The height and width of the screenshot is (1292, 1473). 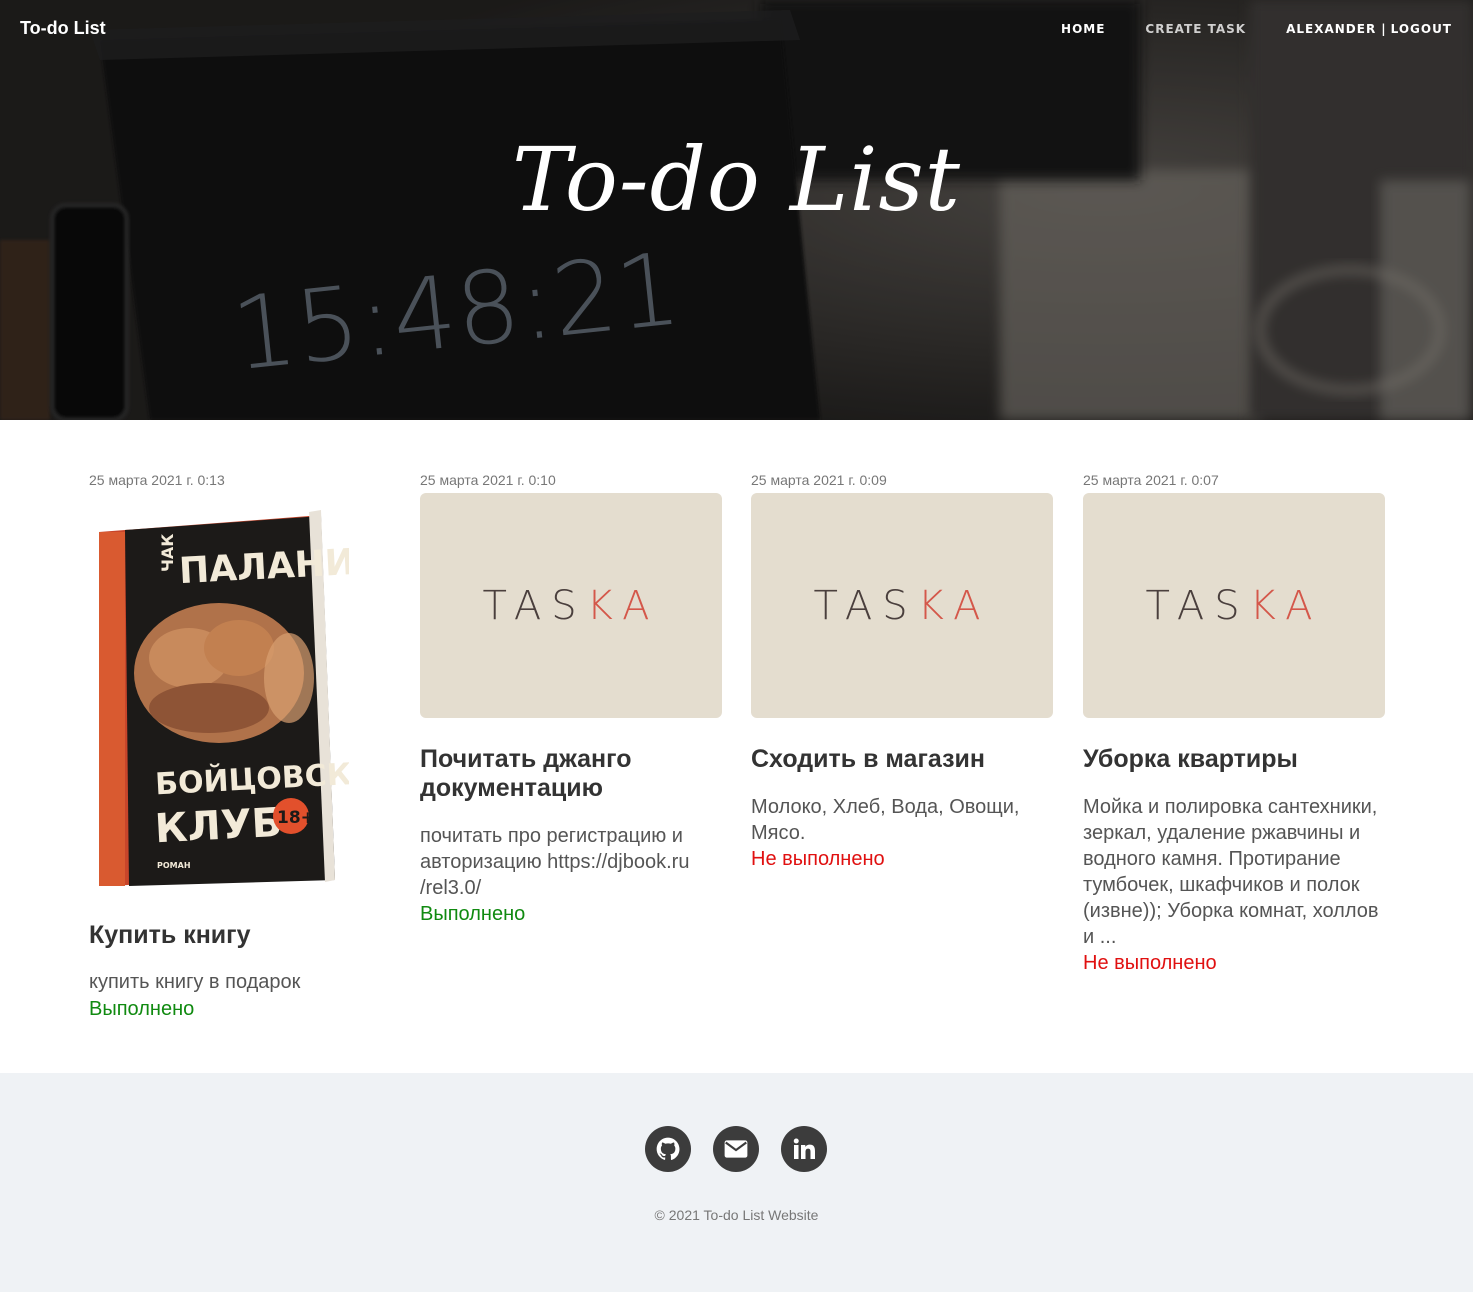 What do you see at coordinates (63, 28) in the screenshot?
I see `navbar-brand: To-do List` at bounding box center [63, 28].